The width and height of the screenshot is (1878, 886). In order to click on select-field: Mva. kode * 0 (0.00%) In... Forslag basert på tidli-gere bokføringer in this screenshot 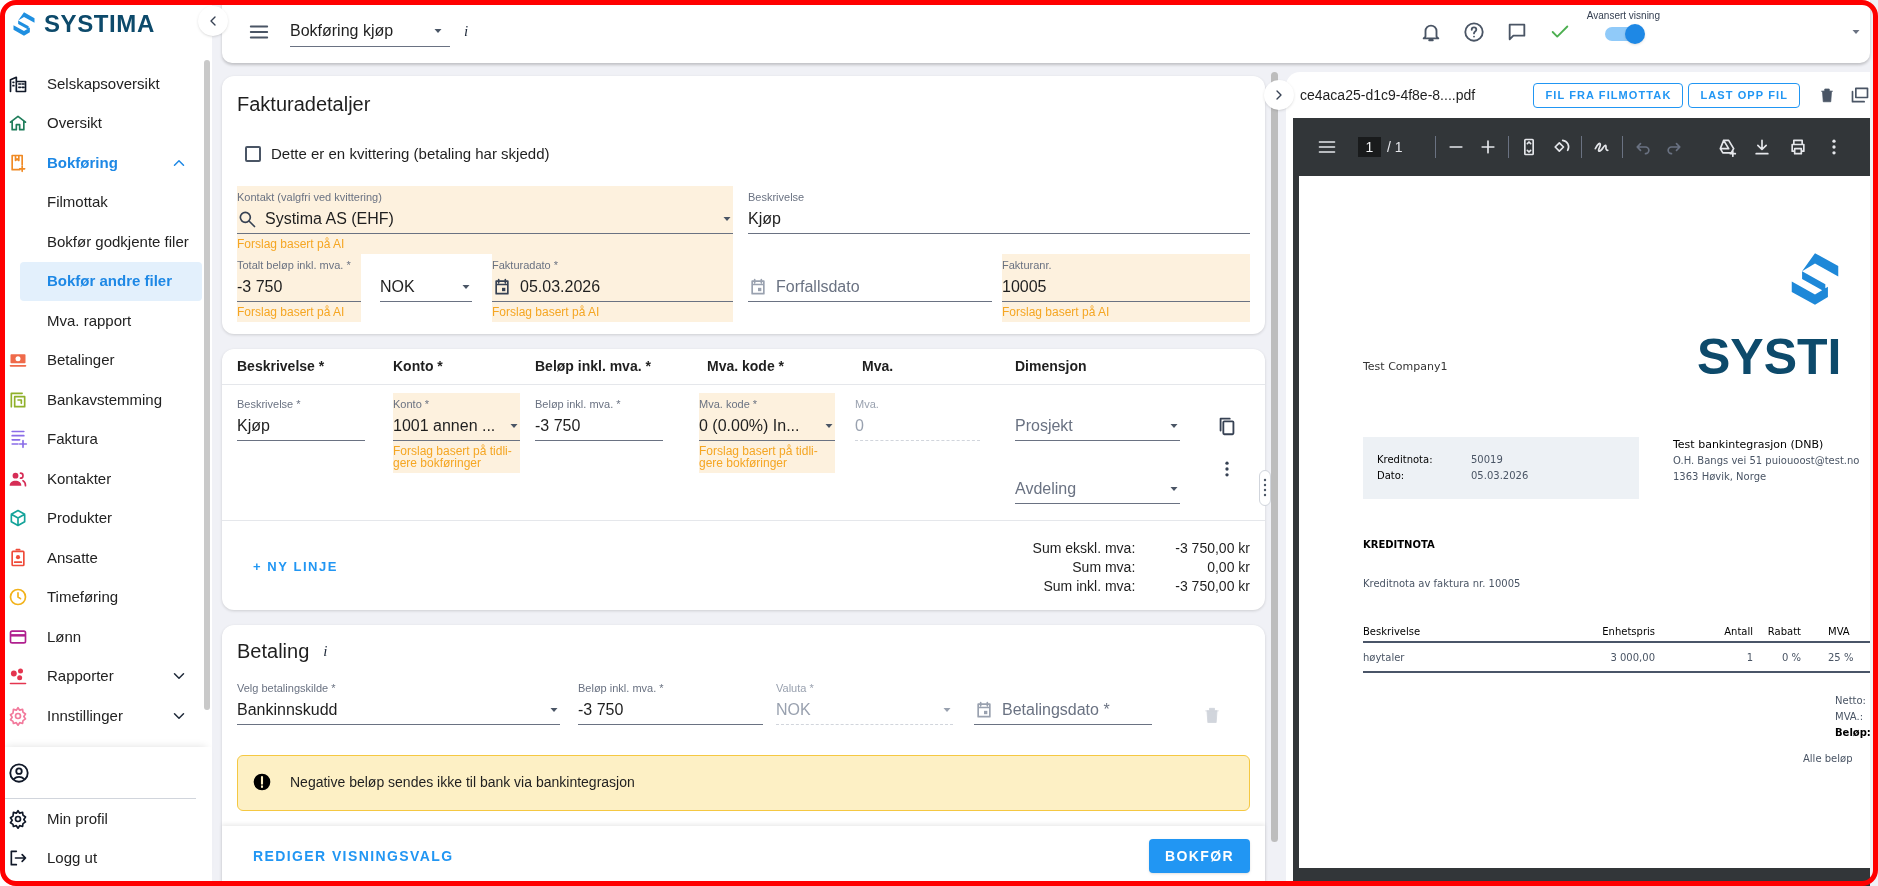, I will do `click(767, 433)`.